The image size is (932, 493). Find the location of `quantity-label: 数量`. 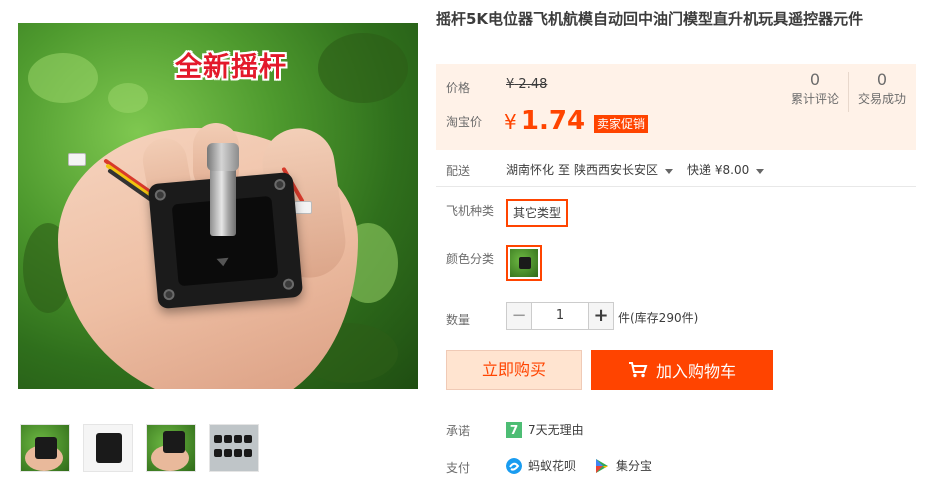

quantity-label: 数量 is located at coordinates (458, 320).